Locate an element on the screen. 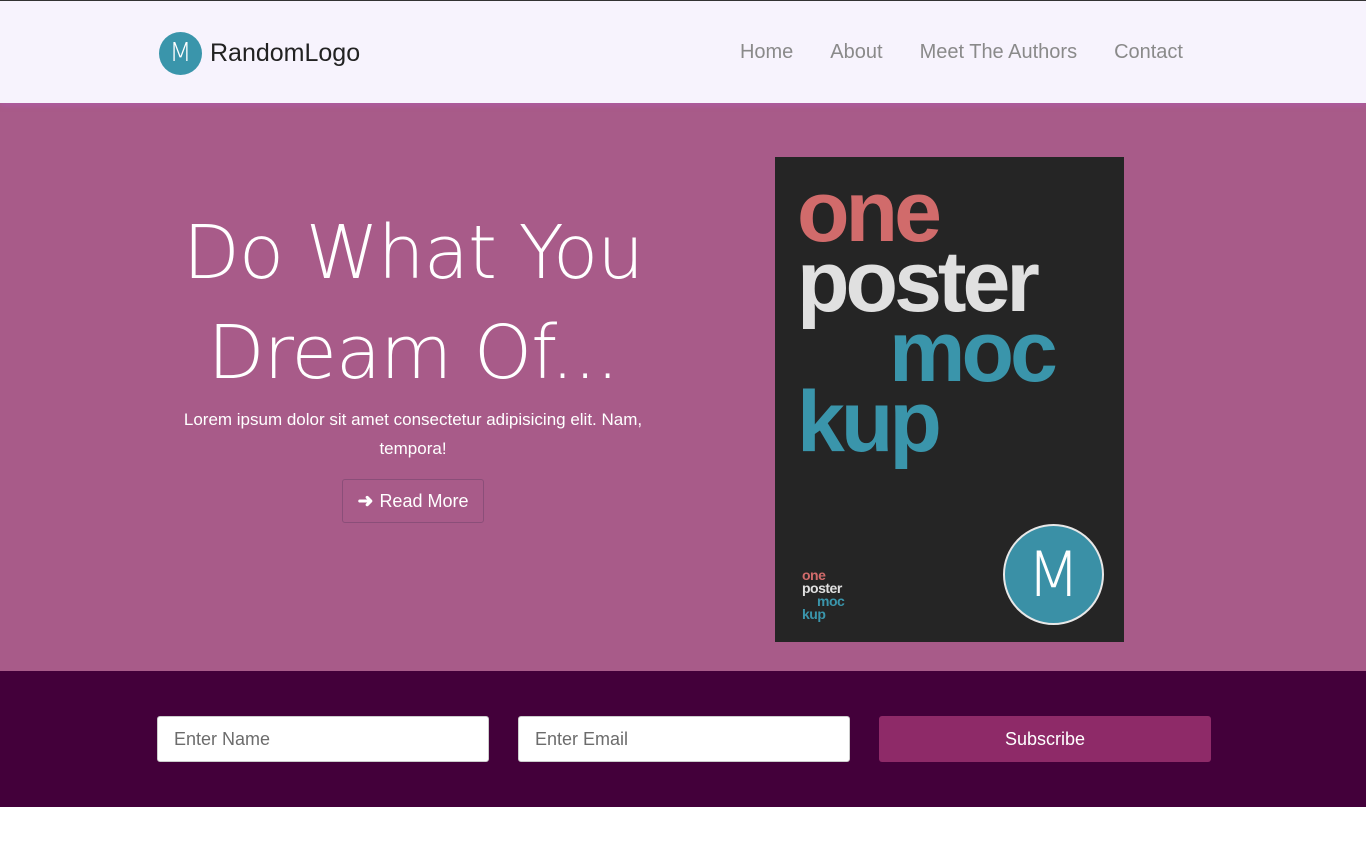 The image size is (1366, 851). name-input is located at coordinates (323, 739).